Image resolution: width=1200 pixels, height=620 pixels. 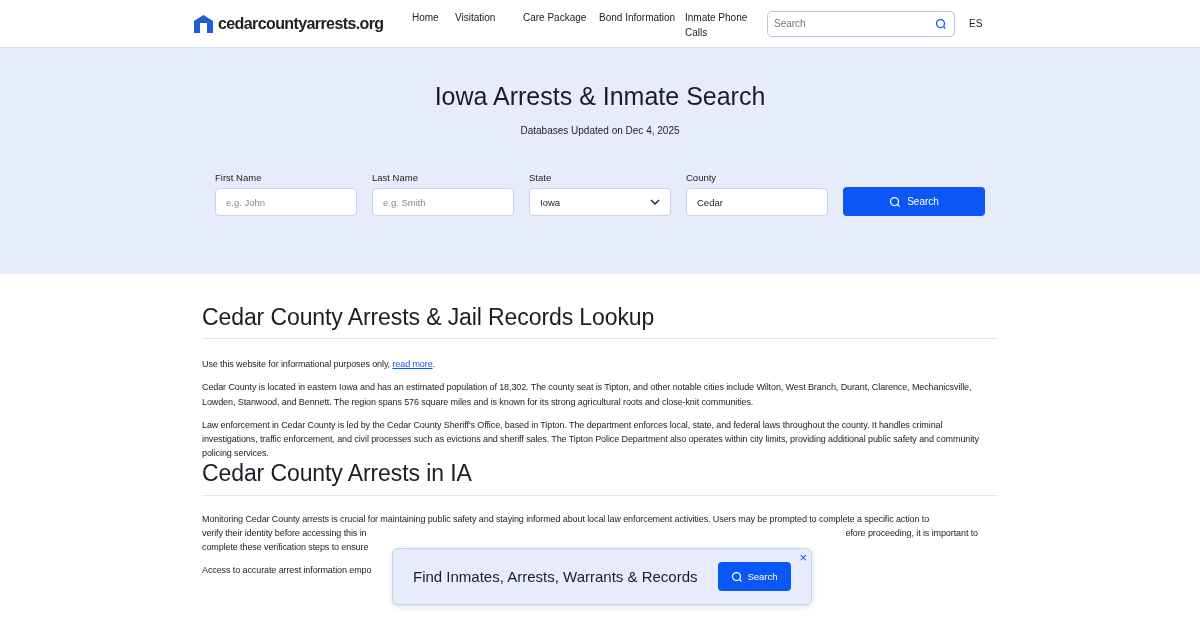 I want to click on search-field: Search, so click(x=861, y=23).